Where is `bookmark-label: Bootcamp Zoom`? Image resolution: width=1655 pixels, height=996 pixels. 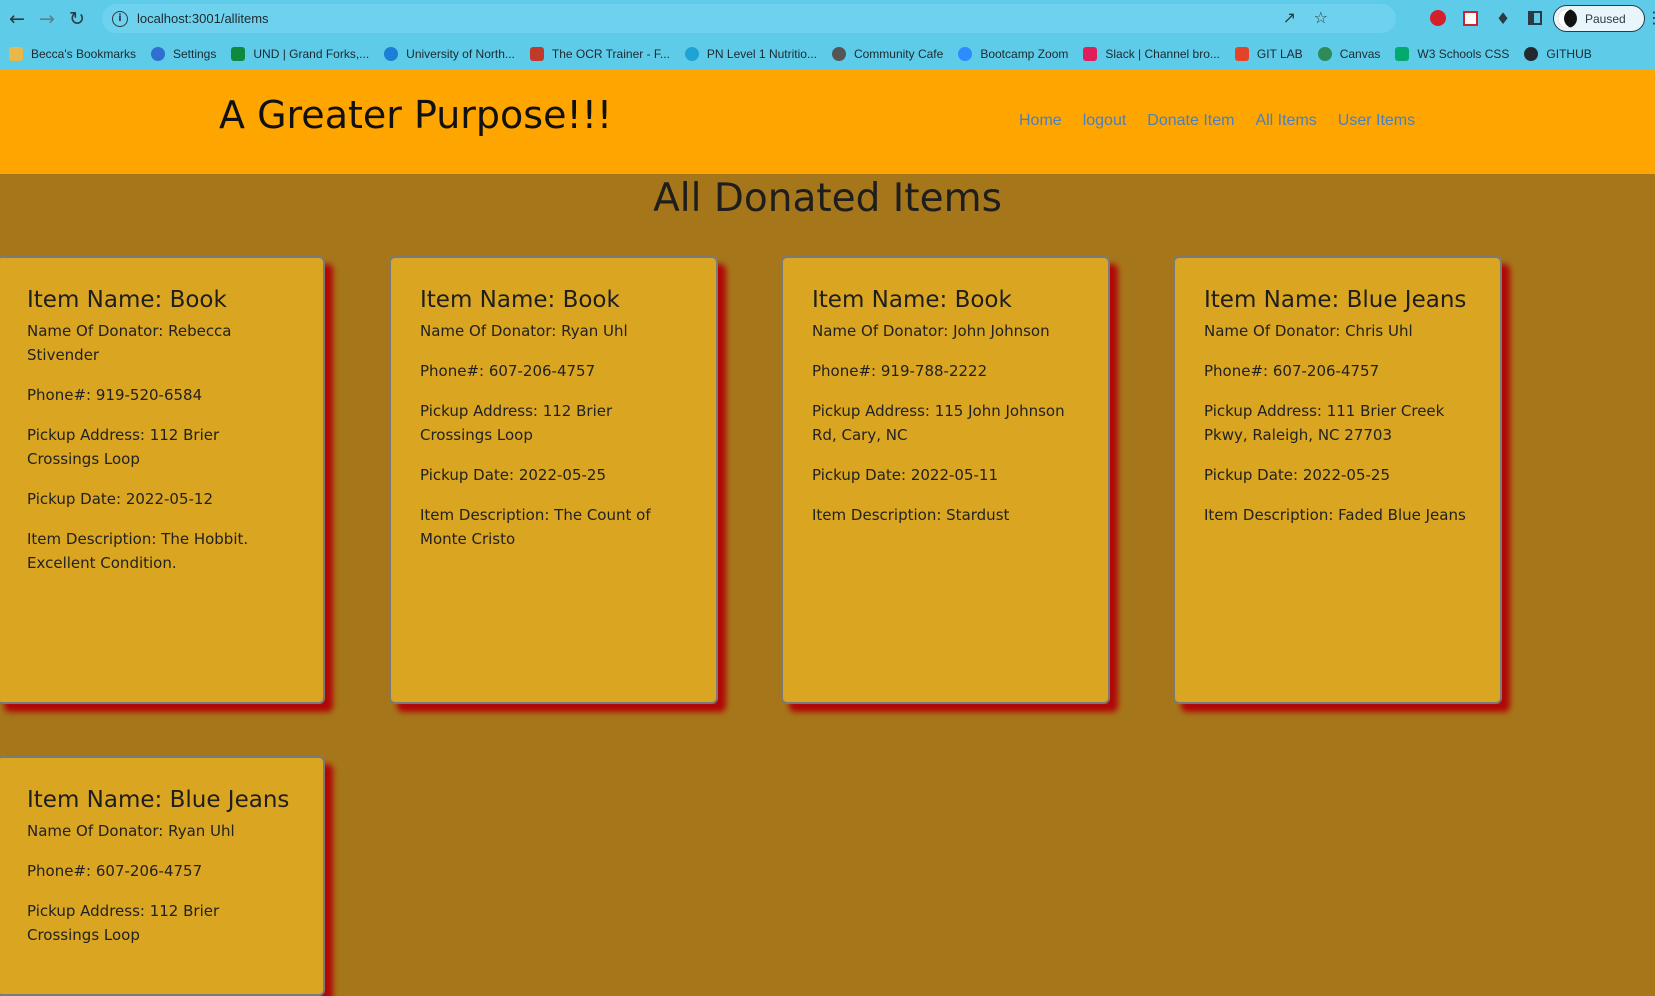
bookmark-label: Bootcamp Zoom is located at coordinates (1024, 53).